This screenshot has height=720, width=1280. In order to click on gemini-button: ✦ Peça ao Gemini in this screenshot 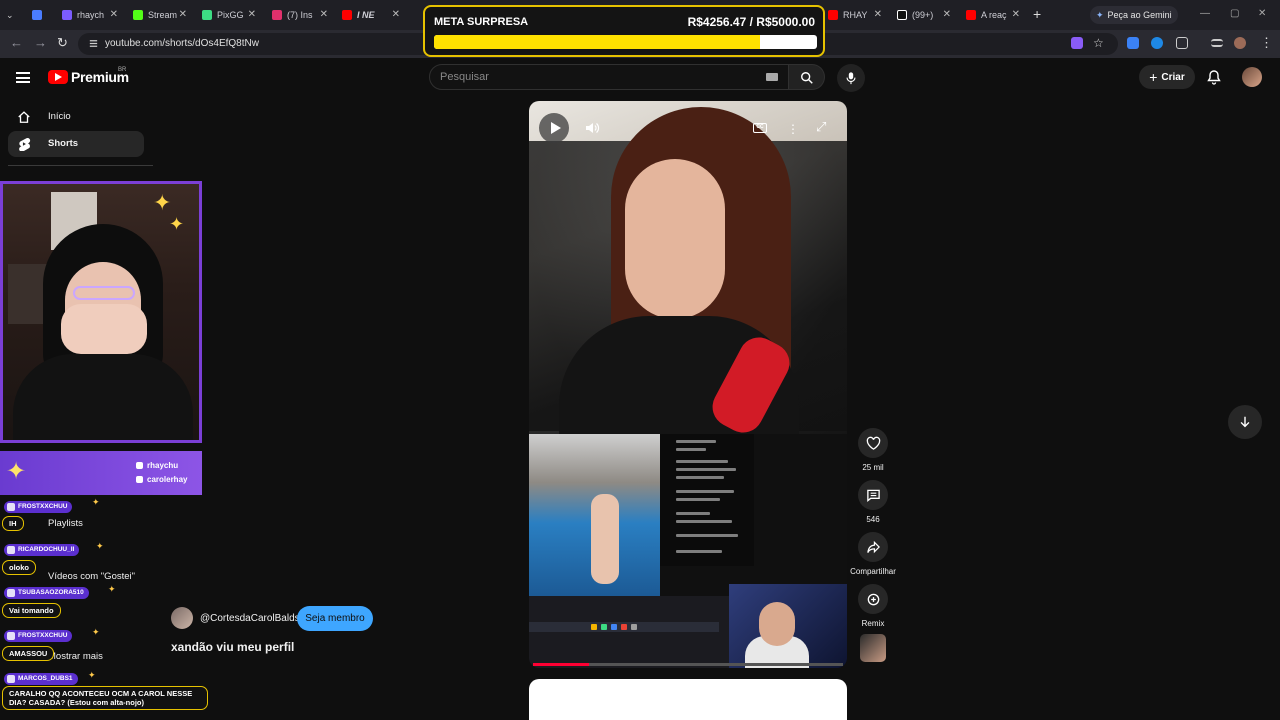, I will do `click(1134, 15)`.